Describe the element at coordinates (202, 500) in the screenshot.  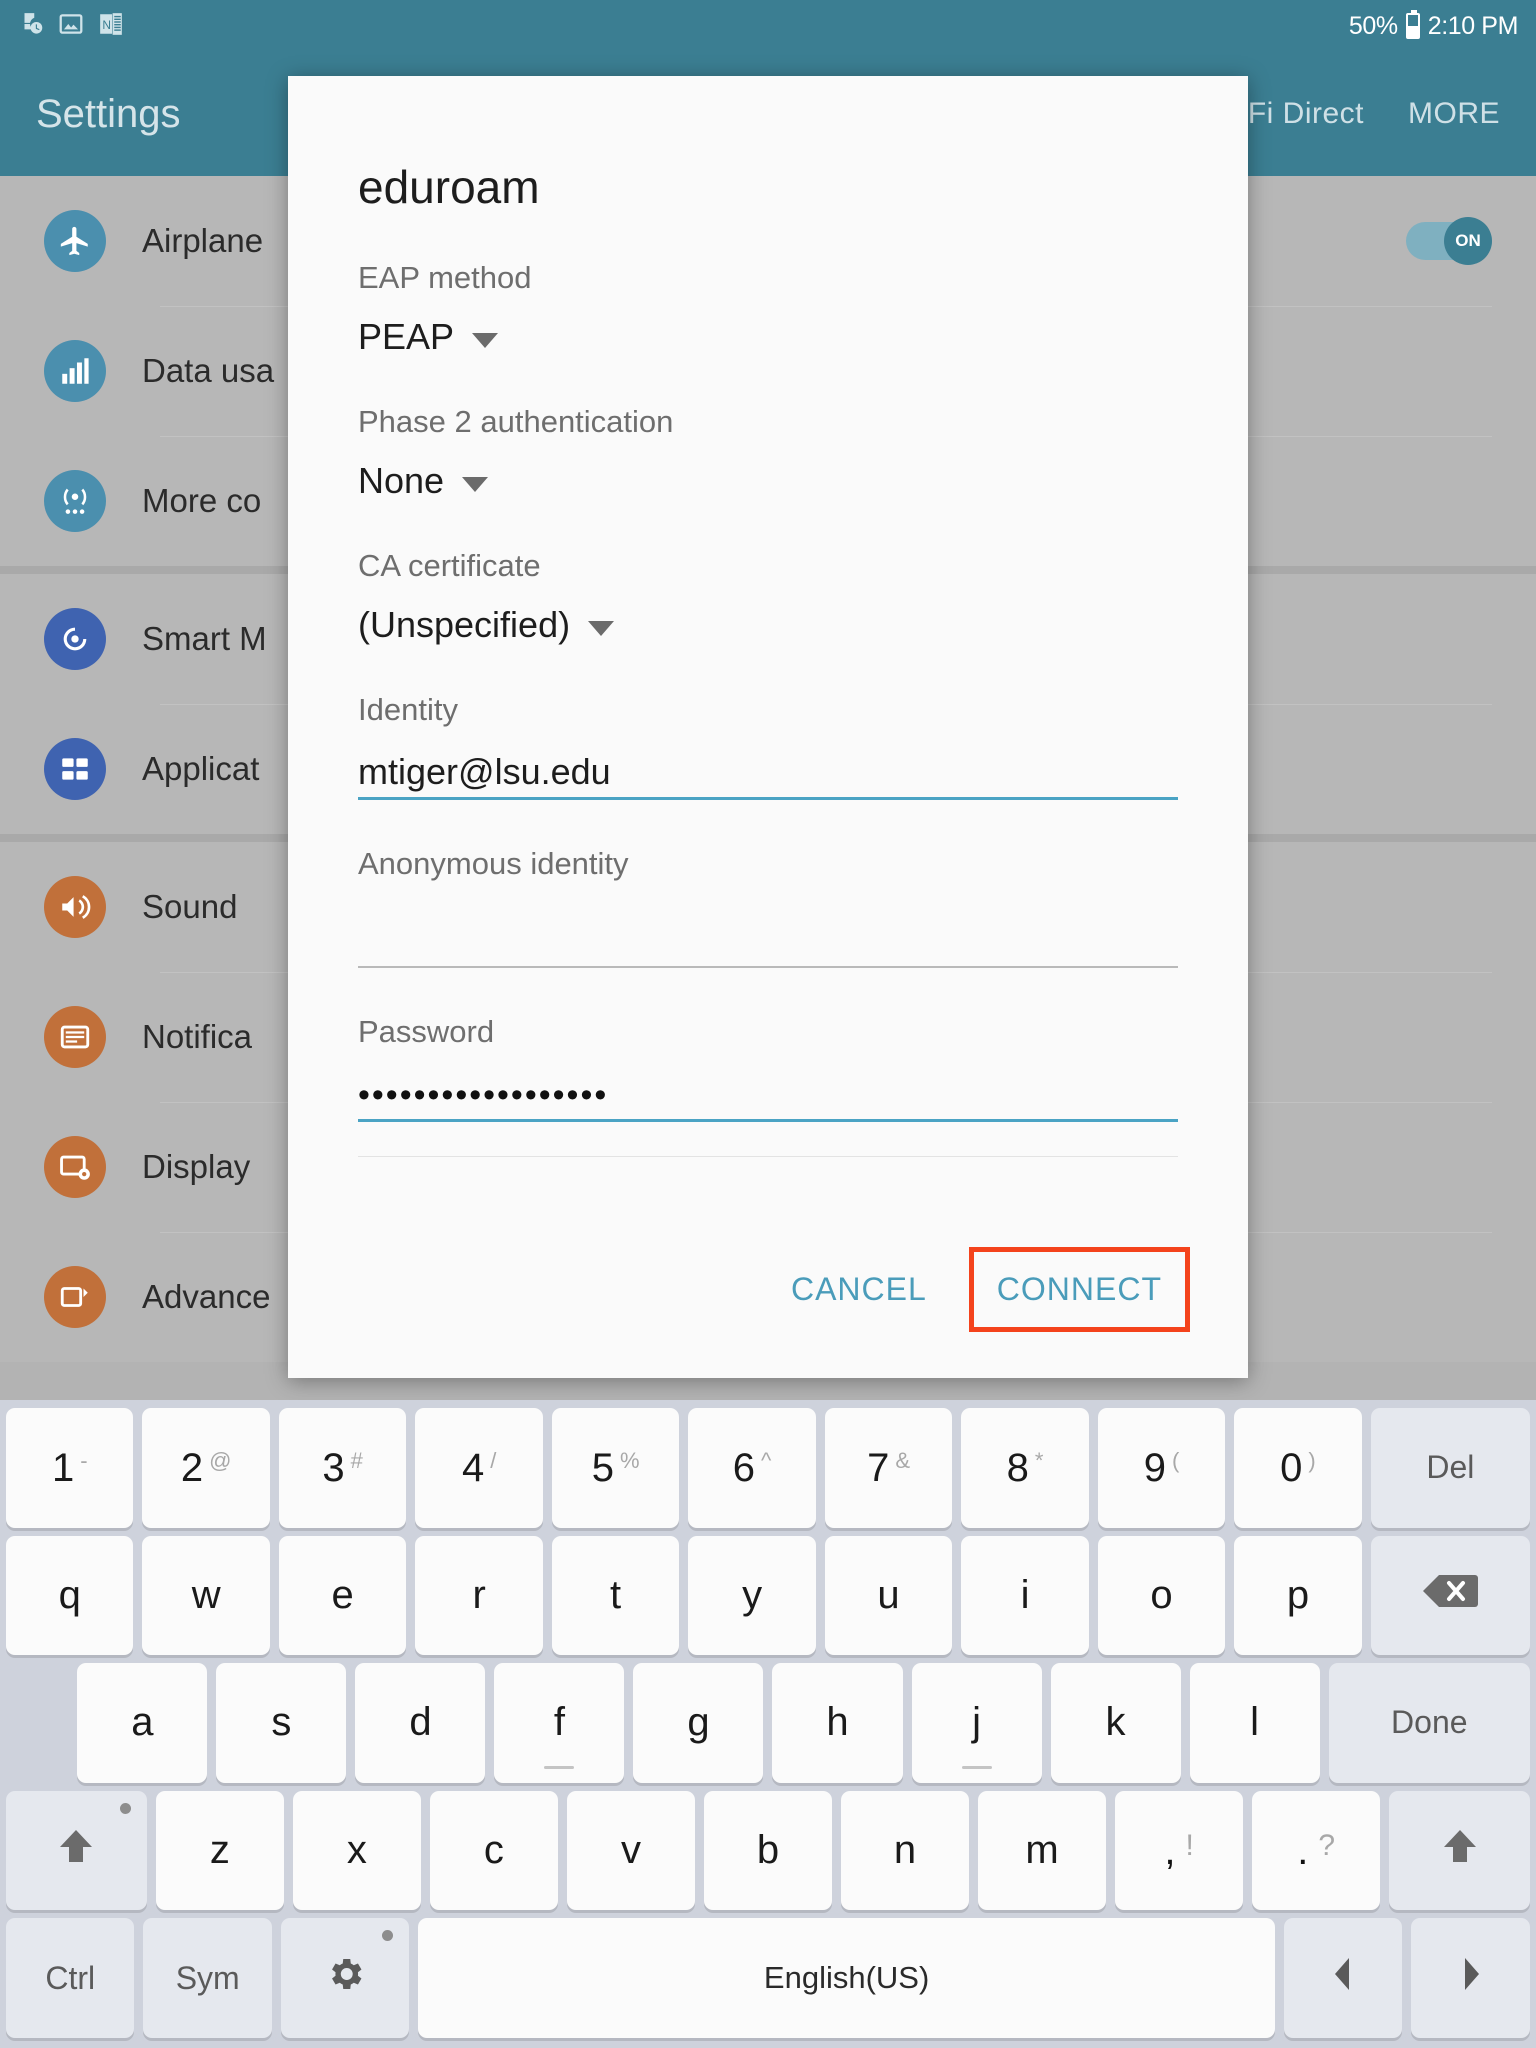
I see `settings-row-label: More co` at that location.